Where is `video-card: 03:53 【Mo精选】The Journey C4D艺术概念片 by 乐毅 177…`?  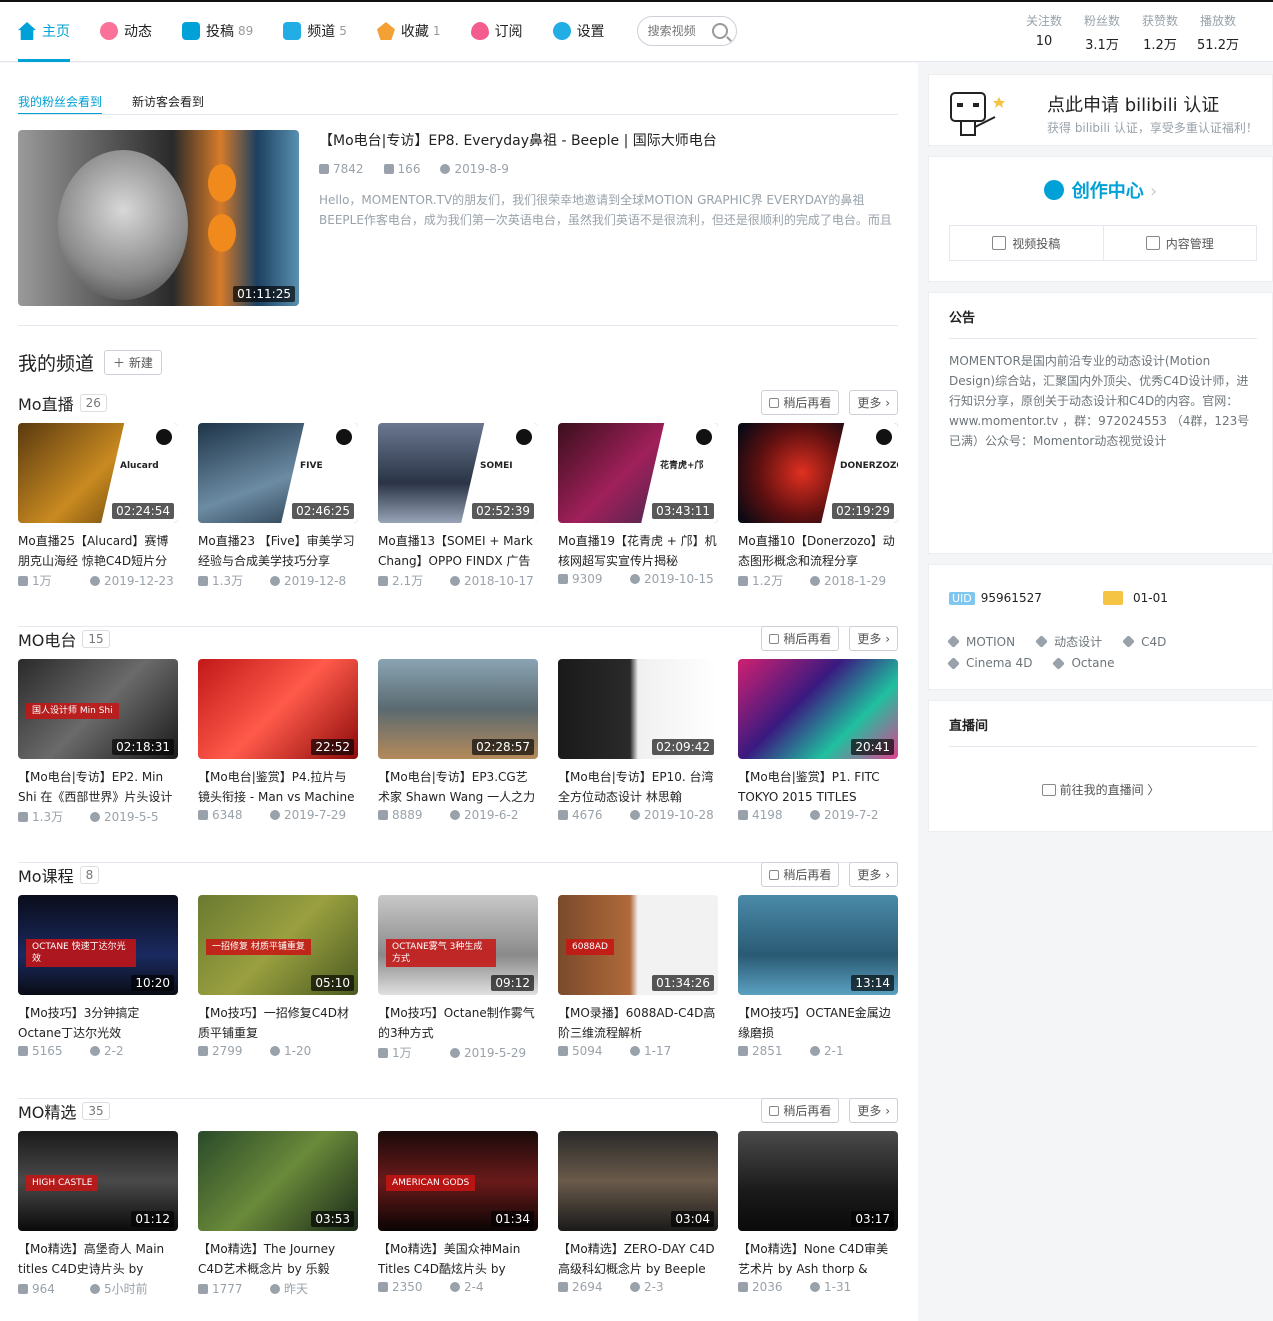
video-card: 03:53 【Mo精选】The Journey C4D艺术概念片 by 乐毅 177… is located at coordinates (278, 1214).